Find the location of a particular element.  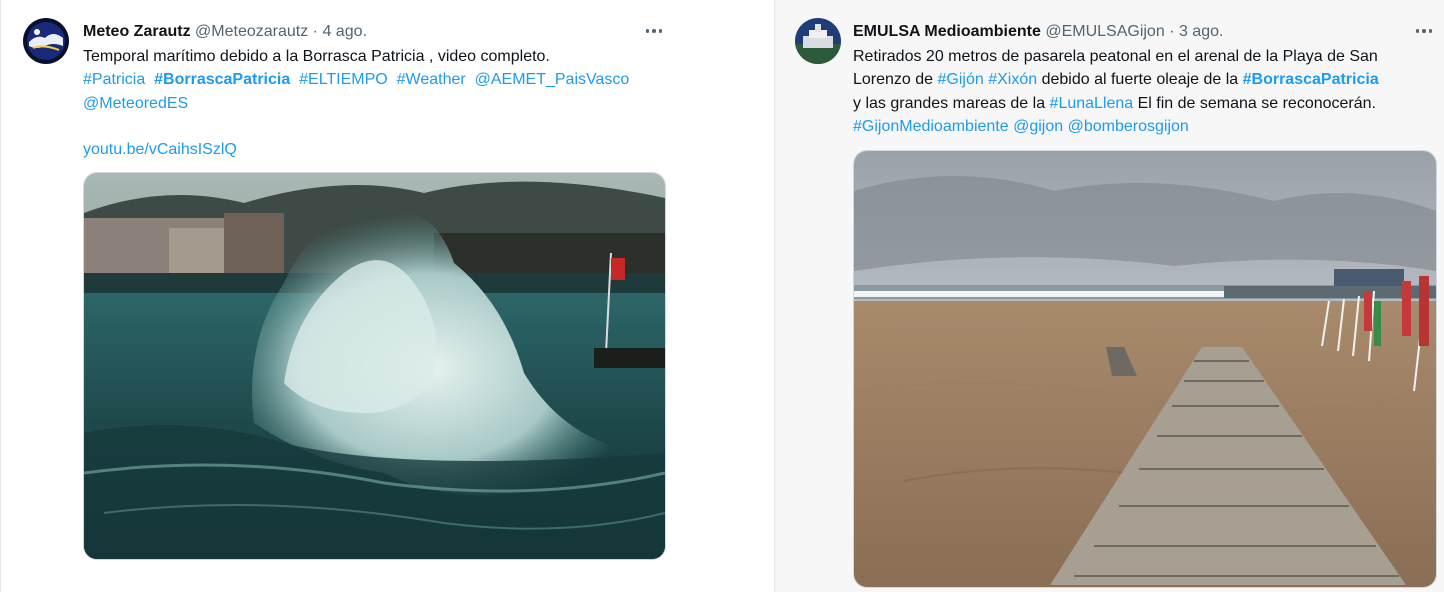

hashtag-weather: #Weather is located at coordinates (431, 79).